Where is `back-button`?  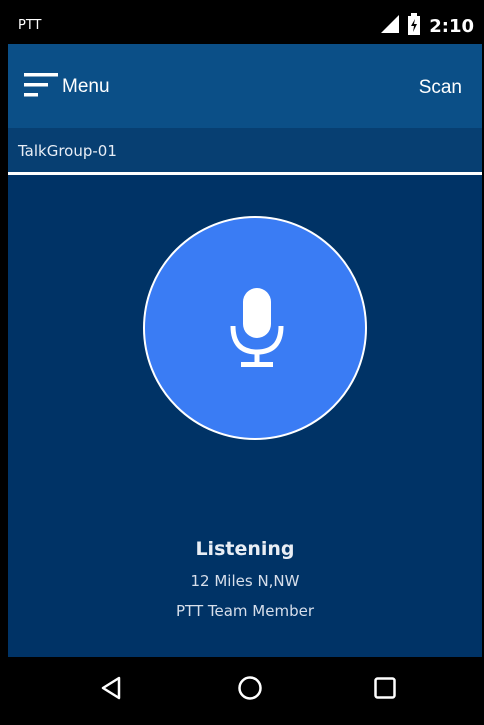
back-button is located at coordinates (111, 690).